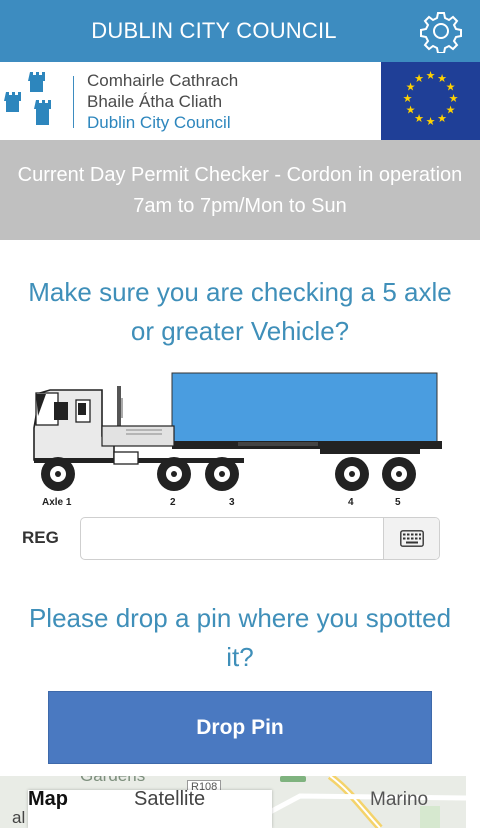  What do you see at coordinates (48, 799) in the screenshot?
I see `tab-map: Map` at bounding box center [48, 799].